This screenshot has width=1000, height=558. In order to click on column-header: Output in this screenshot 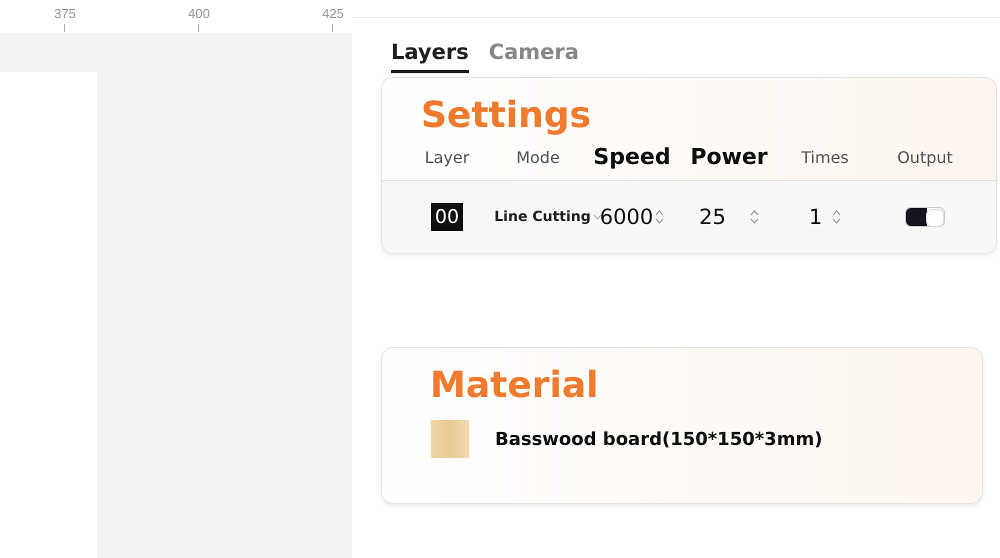, I will do `click(925, 158)`.